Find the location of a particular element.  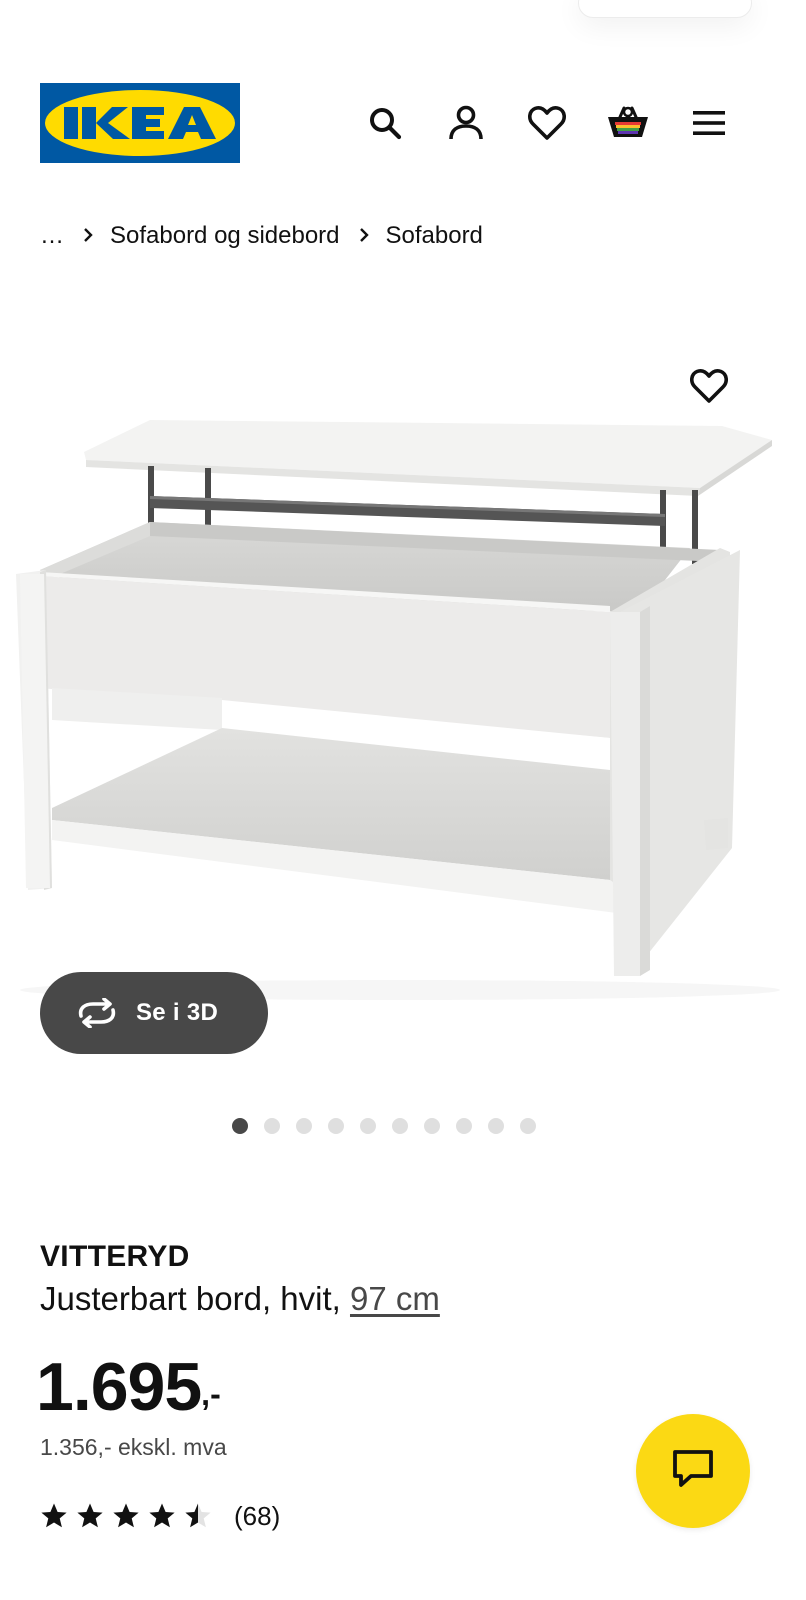

view-in-3d-button: Se i 3D is located at coordinates (154, 1013).